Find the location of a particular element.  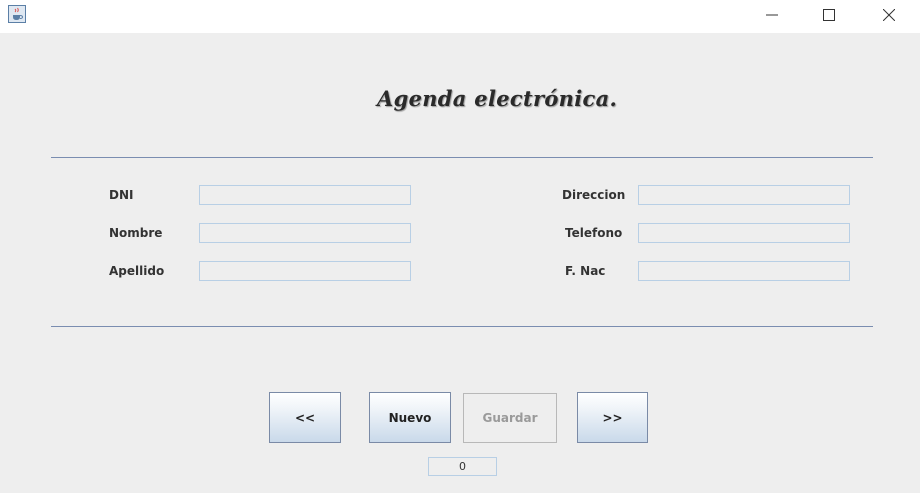

dni-label: DNI is located at coordinates (121, 195).